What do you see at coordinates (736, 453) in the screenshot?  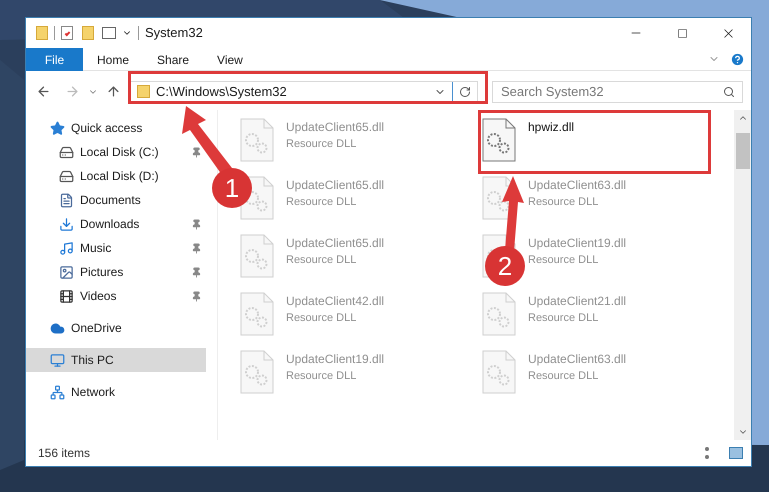 I see `large-icons-view-icon` at bounding box center [736, 453].